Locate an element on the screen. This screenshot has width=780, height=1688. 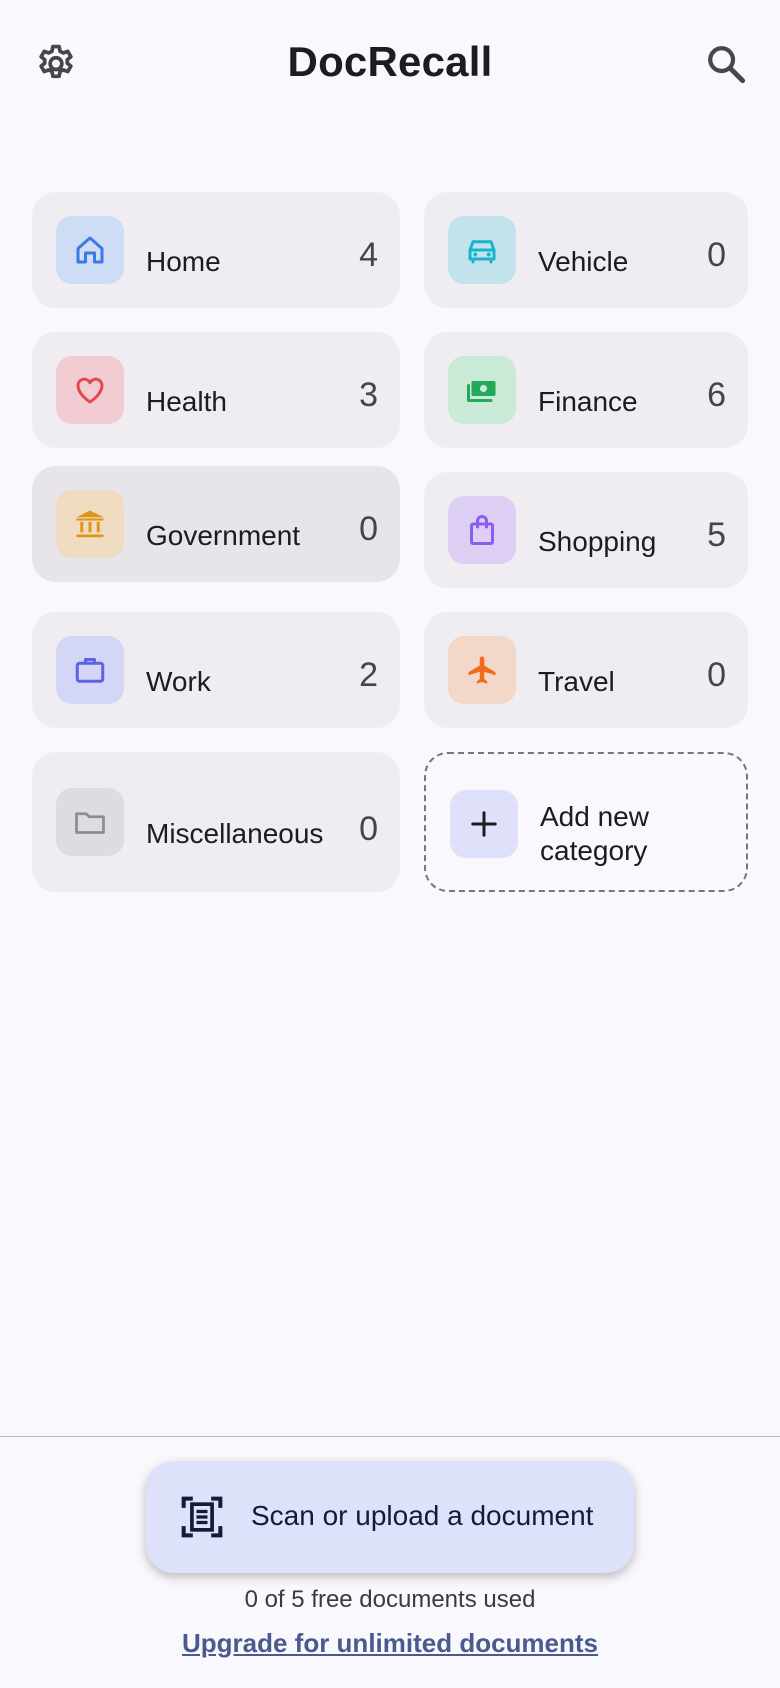
app-title: DocRecall is located at coordinates (390, 61).